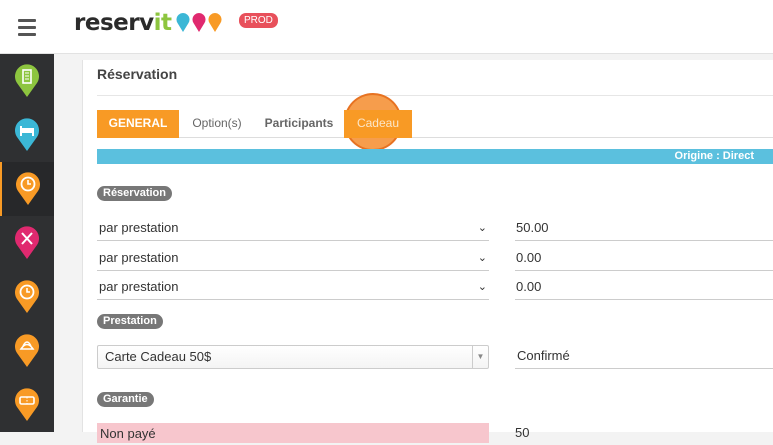  I want to click on sidebar-item-spa, so click(27, 351).